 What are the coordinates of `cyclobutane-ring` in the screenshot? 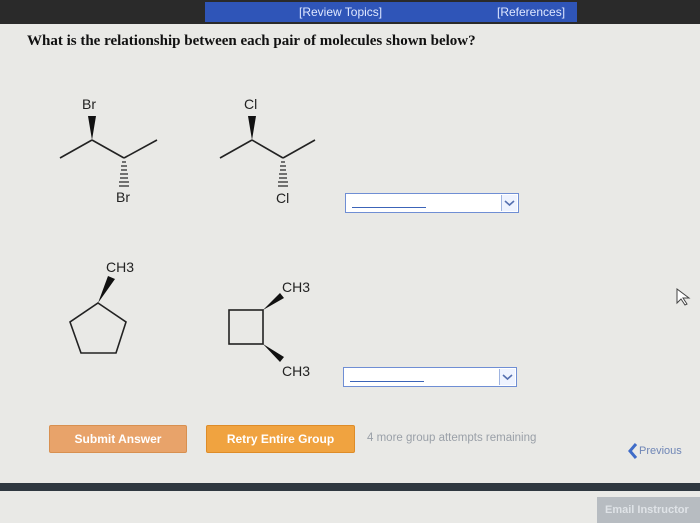 It's located at (246, 327).